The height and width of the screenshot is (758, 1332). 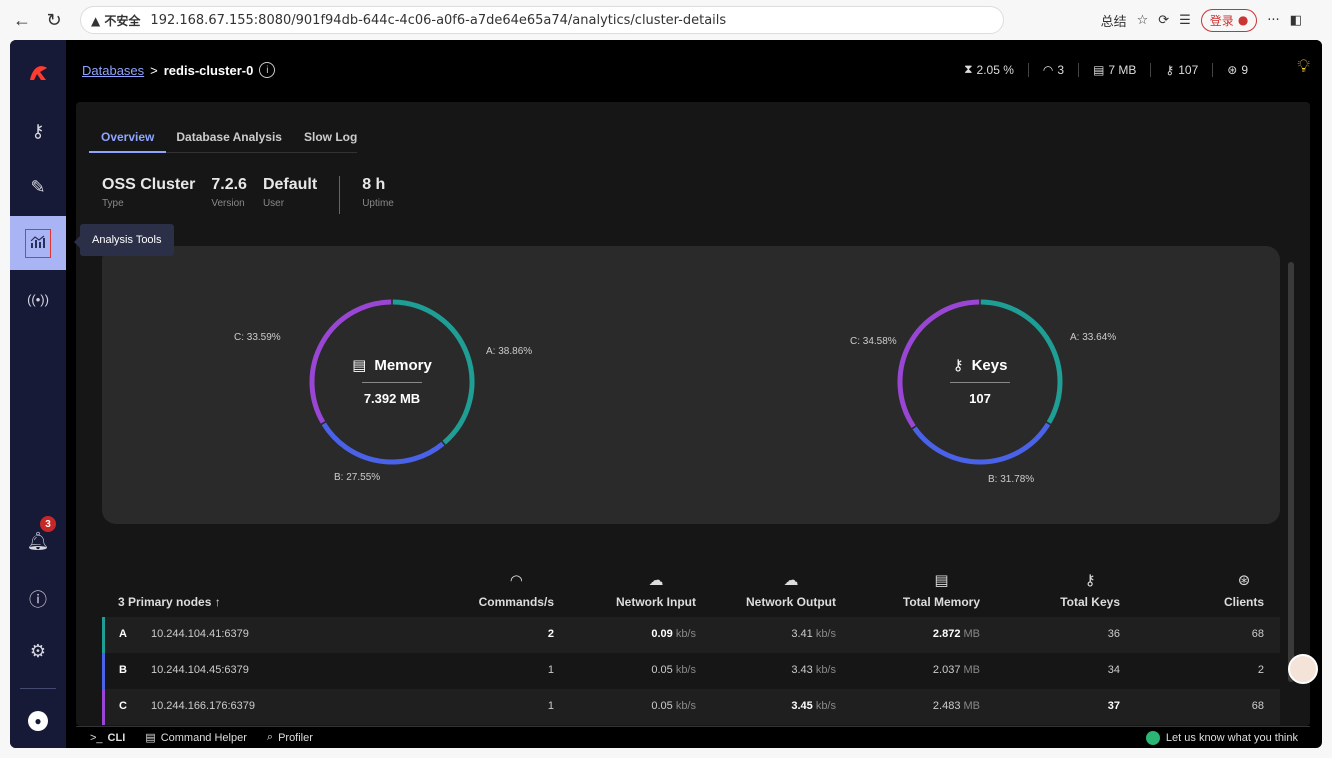 I want to click on cli-button: >_ CLI, so click(x=107, y=738).